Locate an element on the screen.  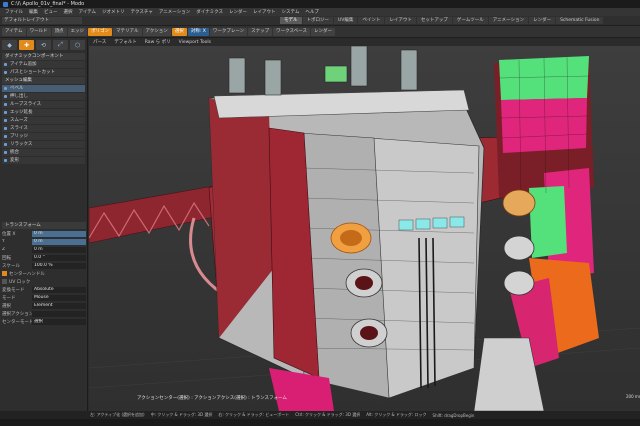
transform-dropdown: Element is located at coordinates (59, 305).